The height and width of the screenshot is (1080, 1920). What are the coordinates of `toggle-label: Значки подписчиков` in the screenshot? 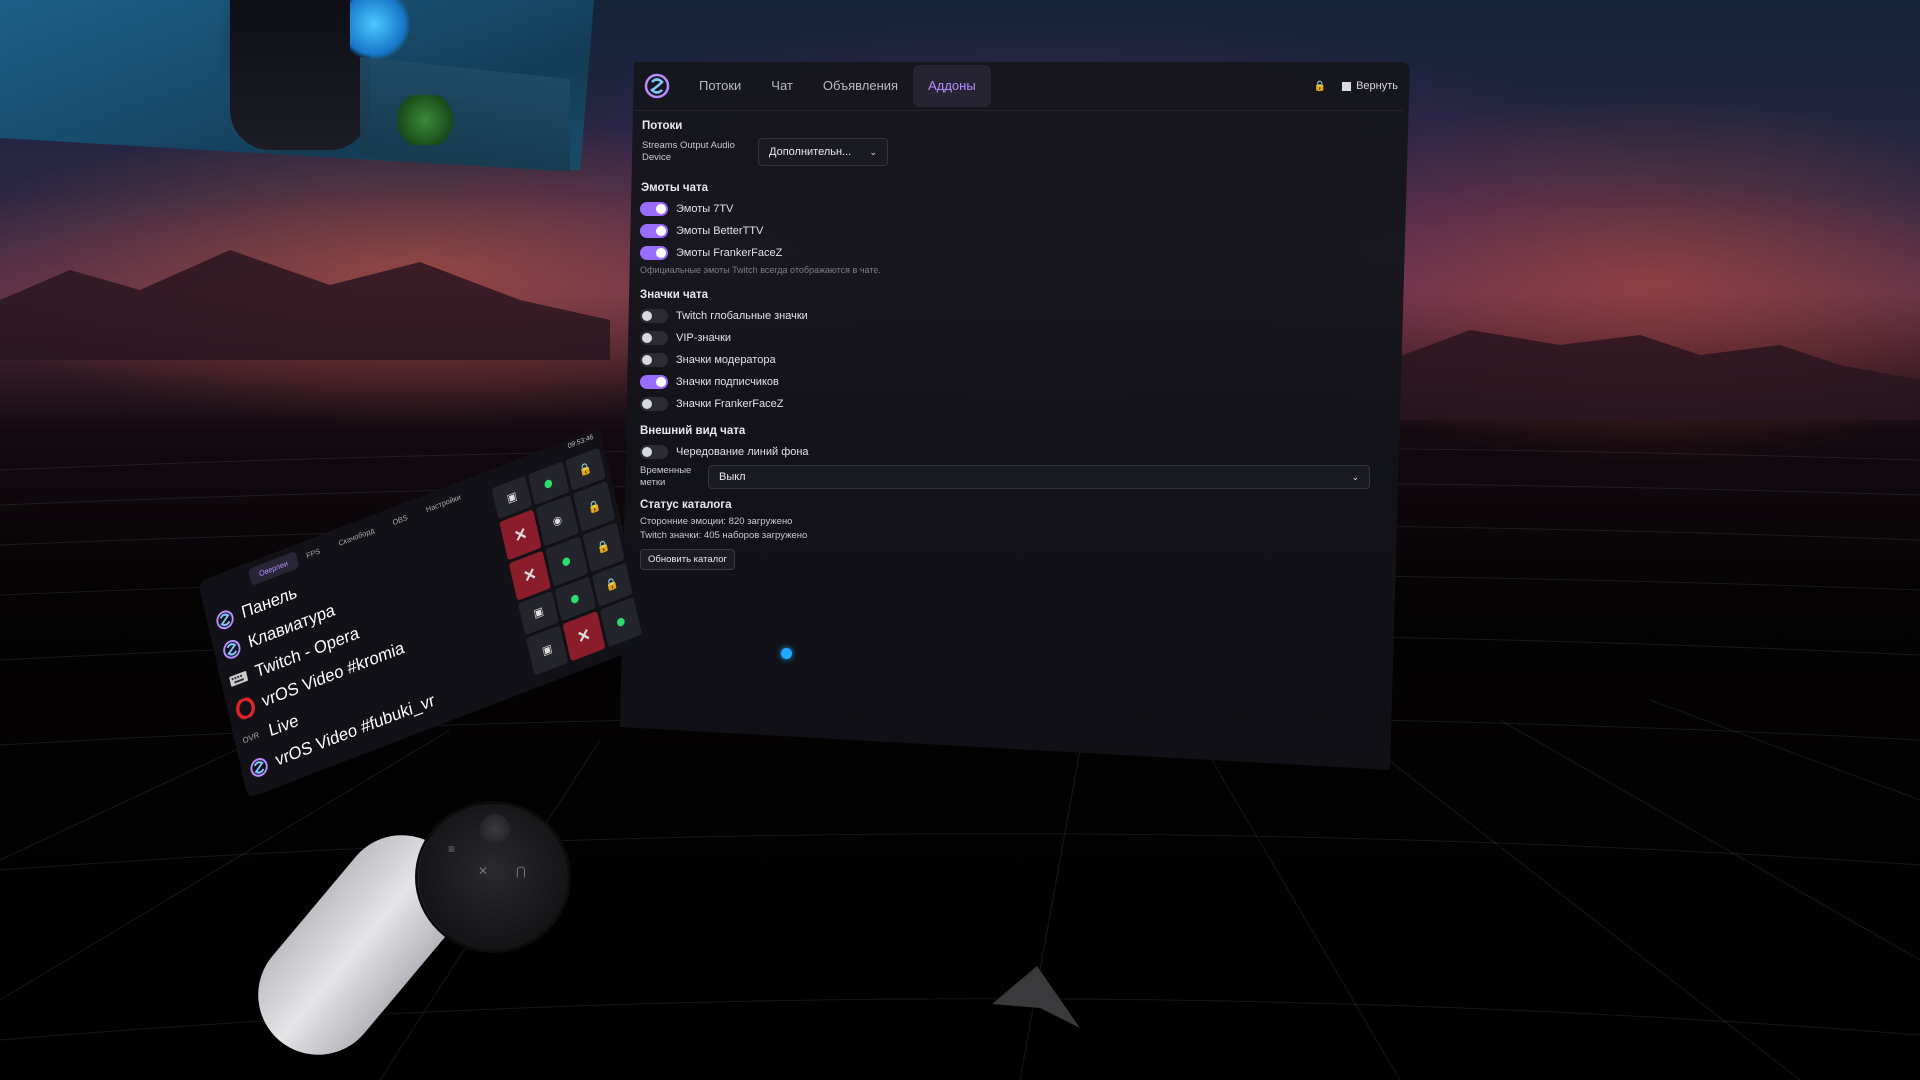 It's located at (727, 382).